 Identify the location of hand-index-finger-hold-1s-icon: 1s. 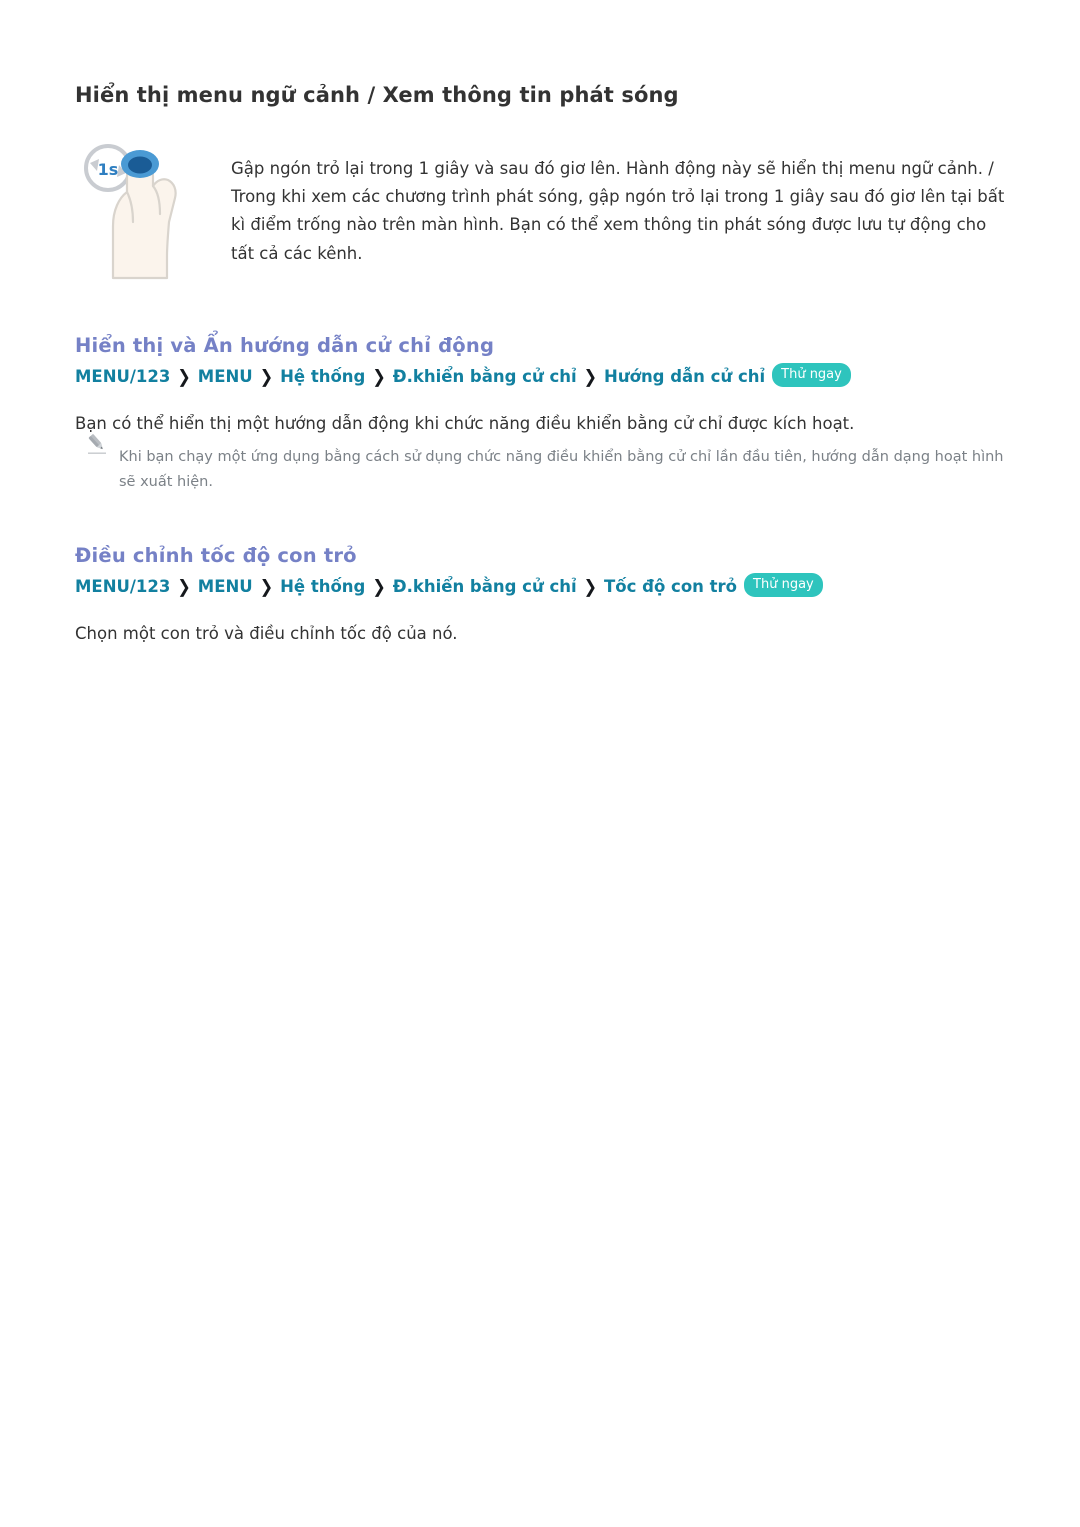
(150, 205).